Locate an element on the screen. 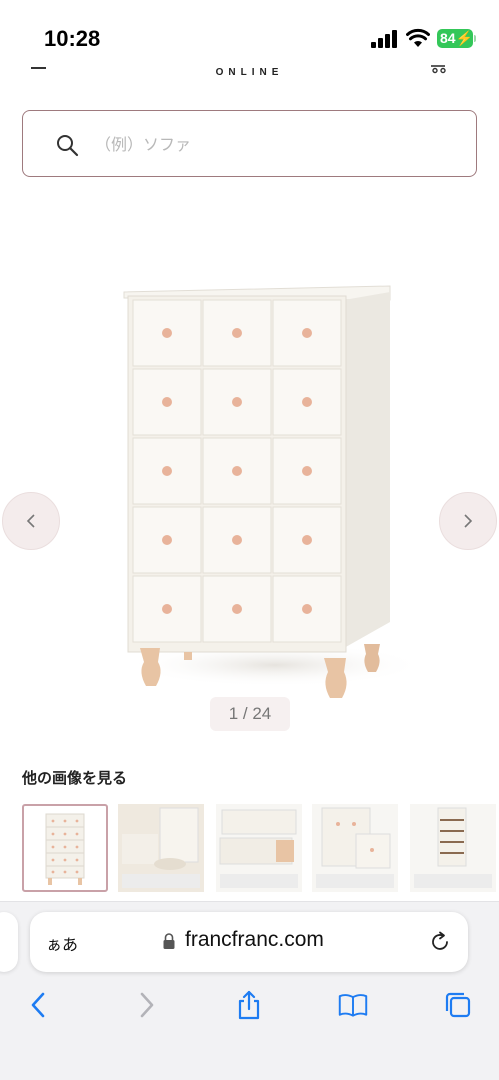 This screenshot has width=499, height=1080. chevron-left-icon is located at coordinates (30, 521).